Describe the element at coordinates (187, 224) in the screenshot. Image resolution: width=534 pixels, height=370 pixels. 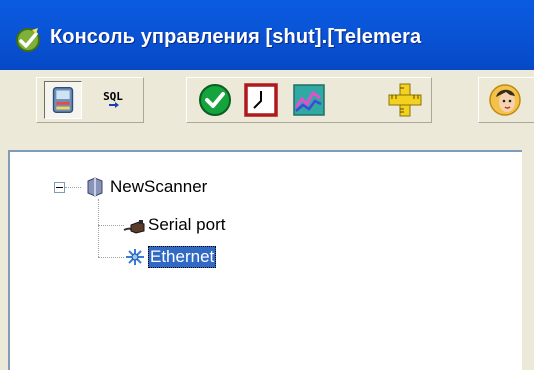
I see `tree-label-serial-port: Serial port` at that location.